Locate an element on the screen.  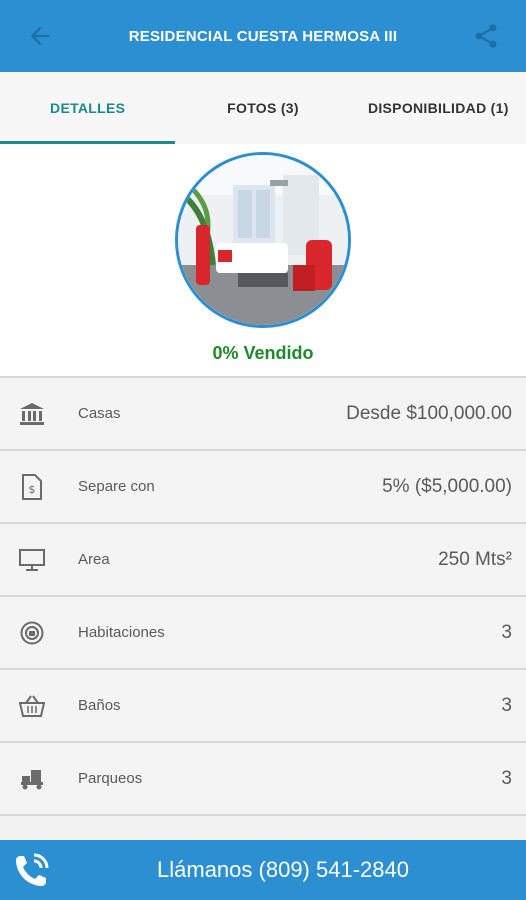
detail-value: Desde $100,000.00 is located at coordinates (429, 413).